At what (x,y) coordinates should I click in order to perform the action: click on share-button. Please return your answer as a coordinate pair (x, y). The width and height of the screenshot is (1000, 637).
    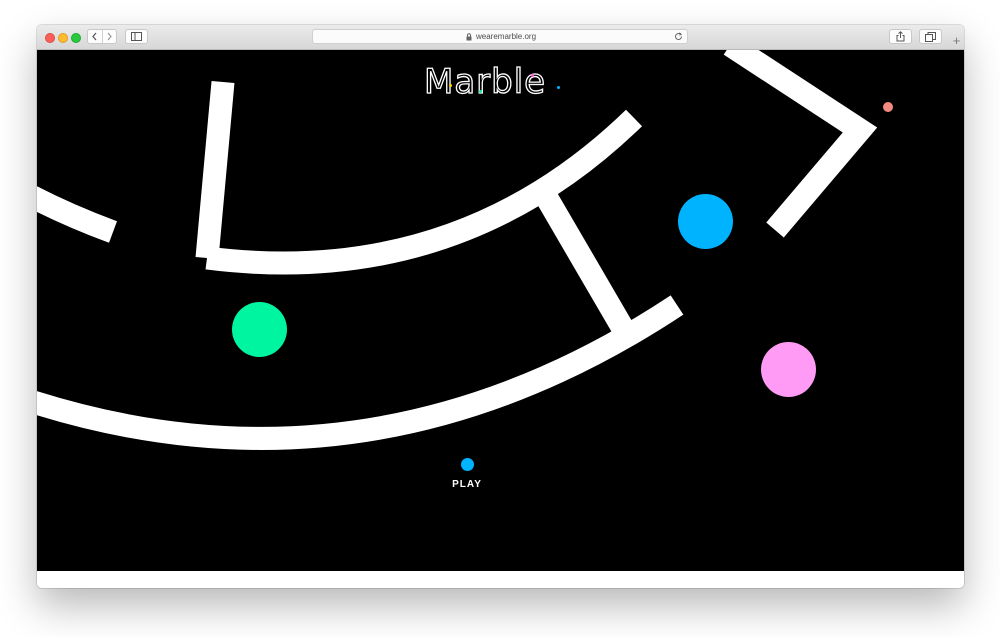
    Looking at the image, I should click on (900, 36).